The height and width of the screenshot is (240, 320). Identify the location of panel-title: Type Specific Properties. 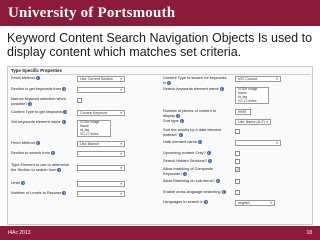
(36, 70).